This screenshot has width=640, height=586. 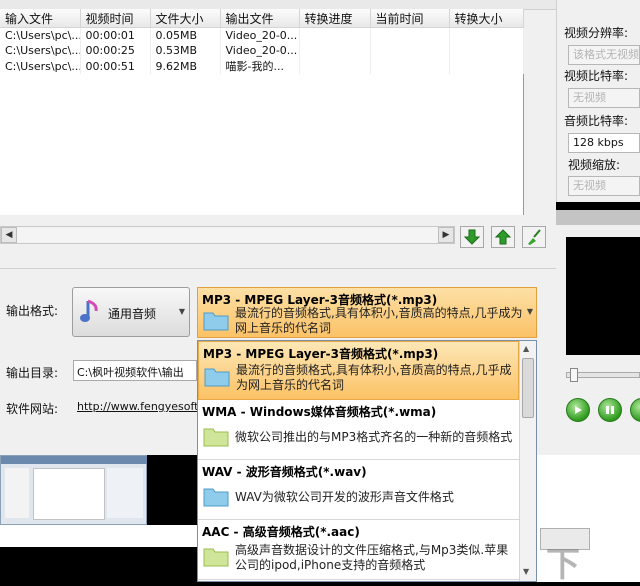 I want to click on background-strip, so click(x=98, y=536).